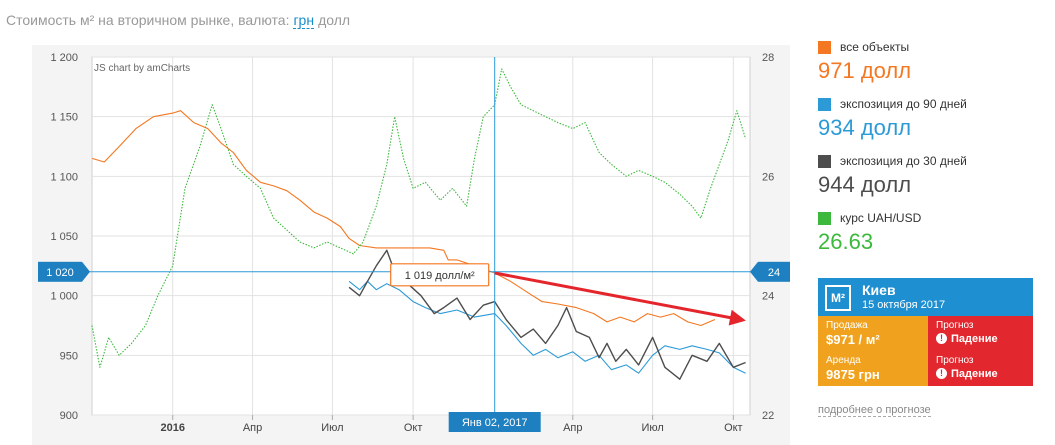  What do you see at coordinates (974, 374) in the screenshot?
I see `rent-forecast-value: Падение` at bounding box center [974, 374].